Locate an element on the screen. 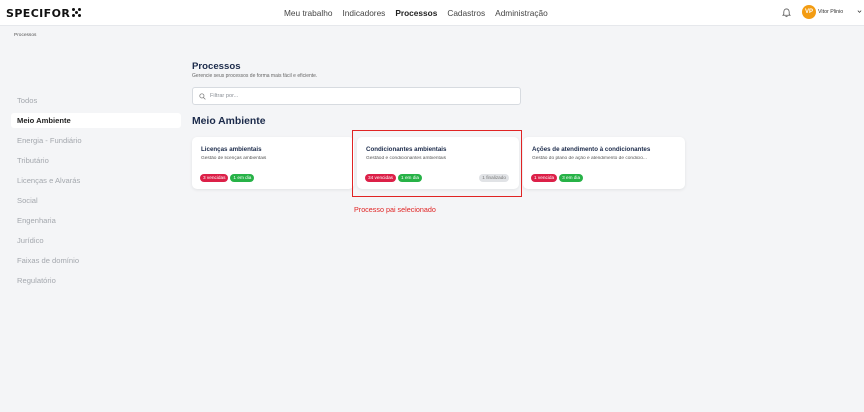 The height and width of the screenshot is (412, 864). on-time-badge: 1 em dia is located at coordinates (242, 178).